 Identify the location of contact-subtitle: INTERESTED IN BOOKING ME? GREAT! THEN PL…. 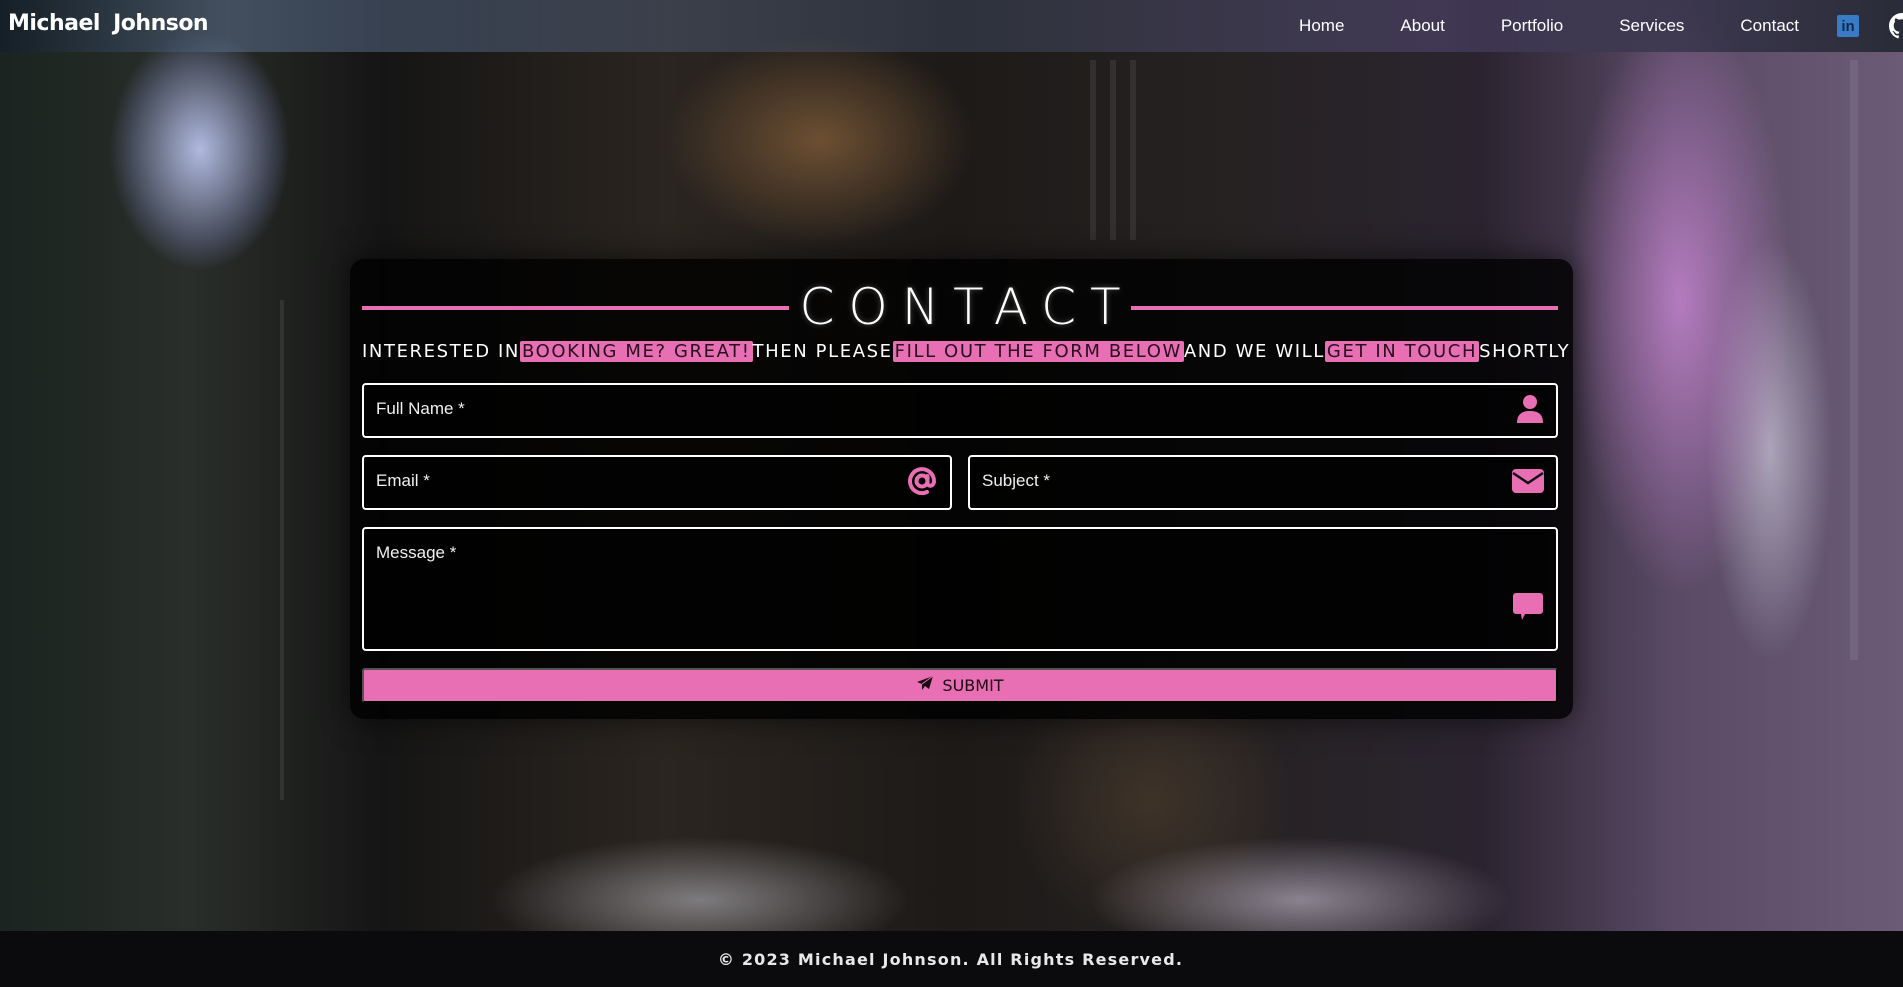
(965, 351).